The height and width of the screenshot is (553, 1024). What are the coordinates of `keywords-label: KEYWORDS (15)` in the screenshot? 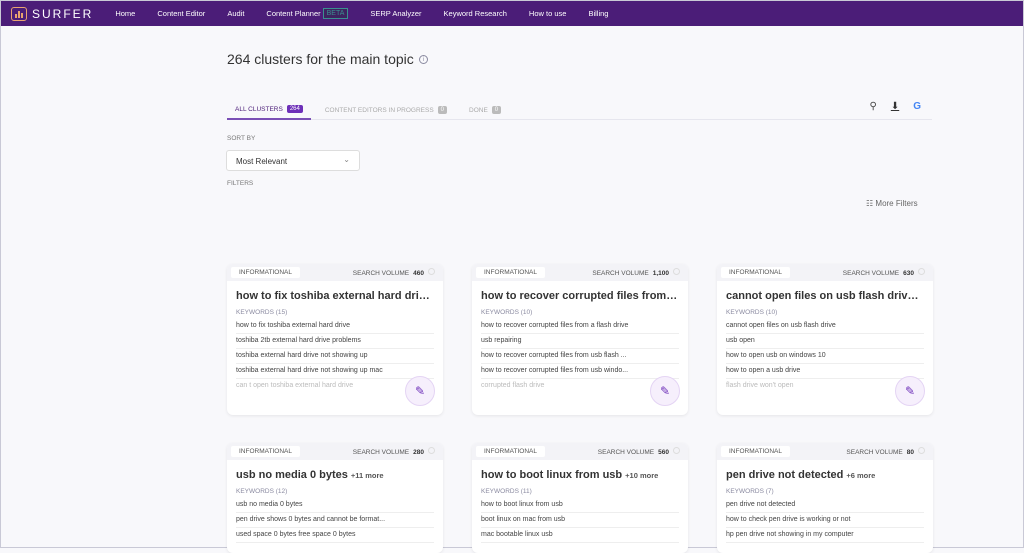 It's located at (262, 312).